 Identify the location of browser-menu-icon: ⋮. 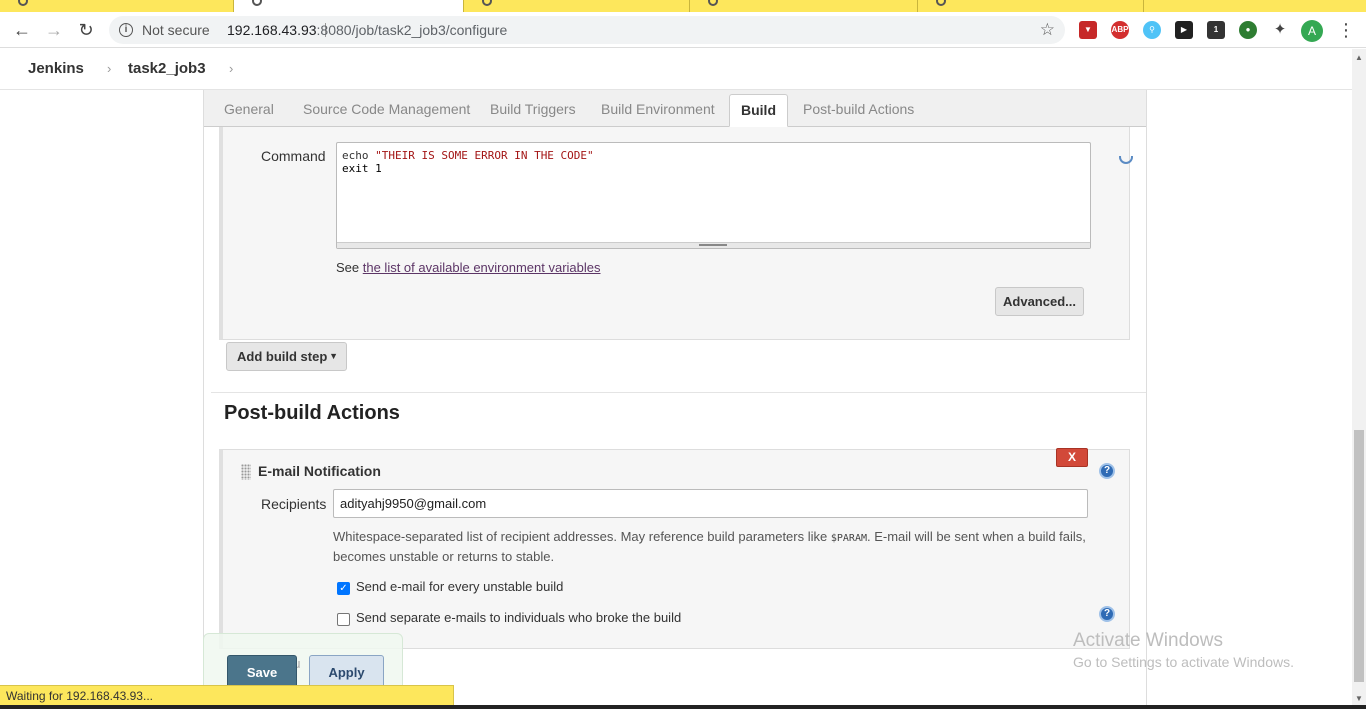
(1346, 30).